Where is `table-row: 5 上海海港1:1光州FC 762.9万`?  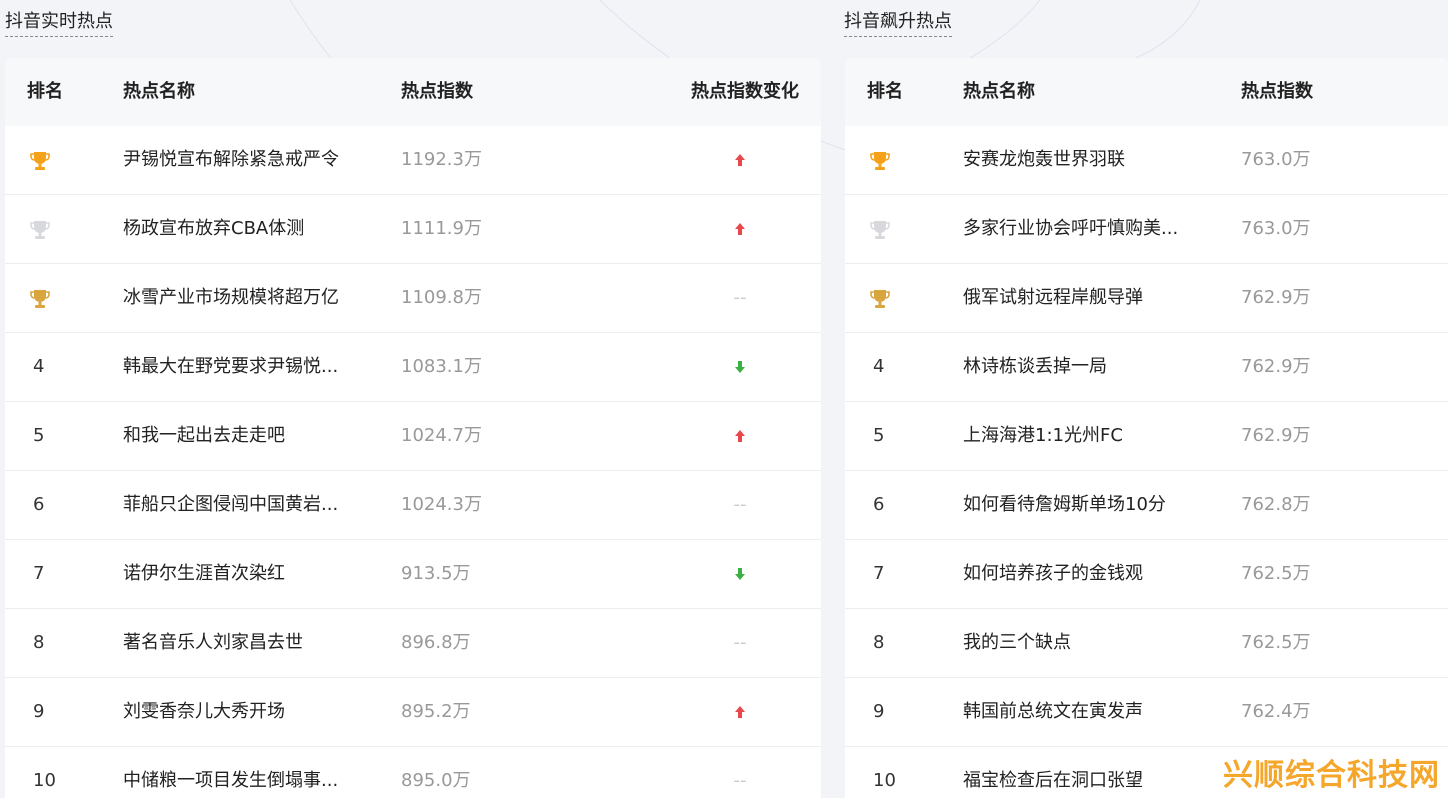 table-row: 5 上海海港1:1光州FC 762.9万 is located at coordinates (1146, 436).